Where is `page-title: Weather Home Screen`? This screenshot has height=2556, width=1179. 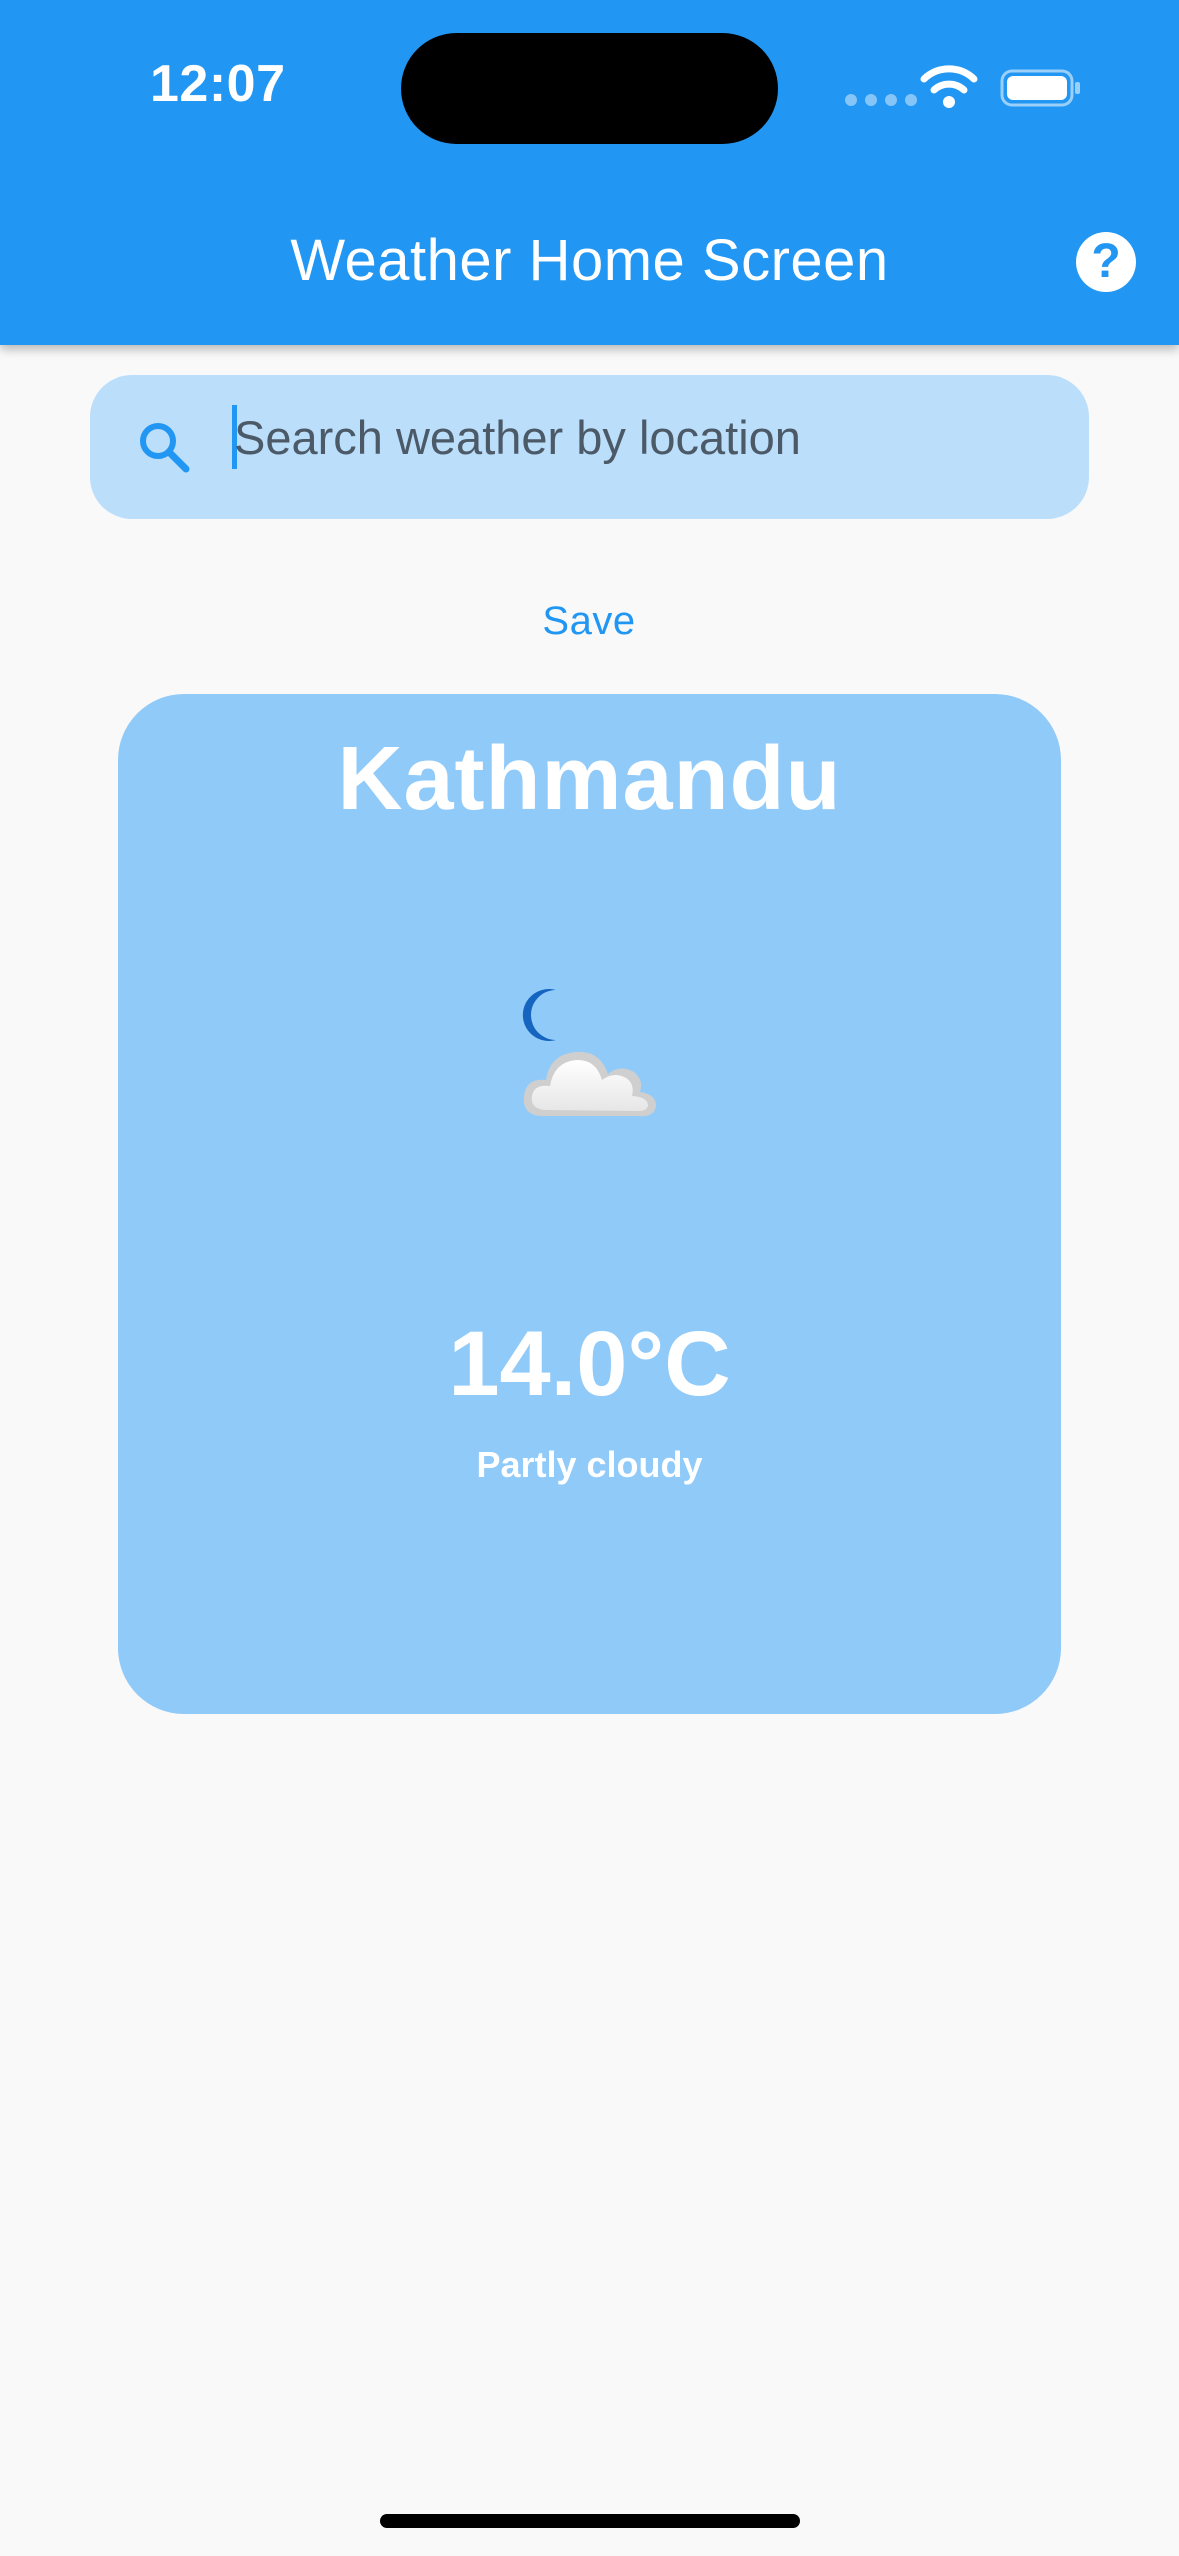
page-title: Weather Home Screen is located at coordinates (589, 260).